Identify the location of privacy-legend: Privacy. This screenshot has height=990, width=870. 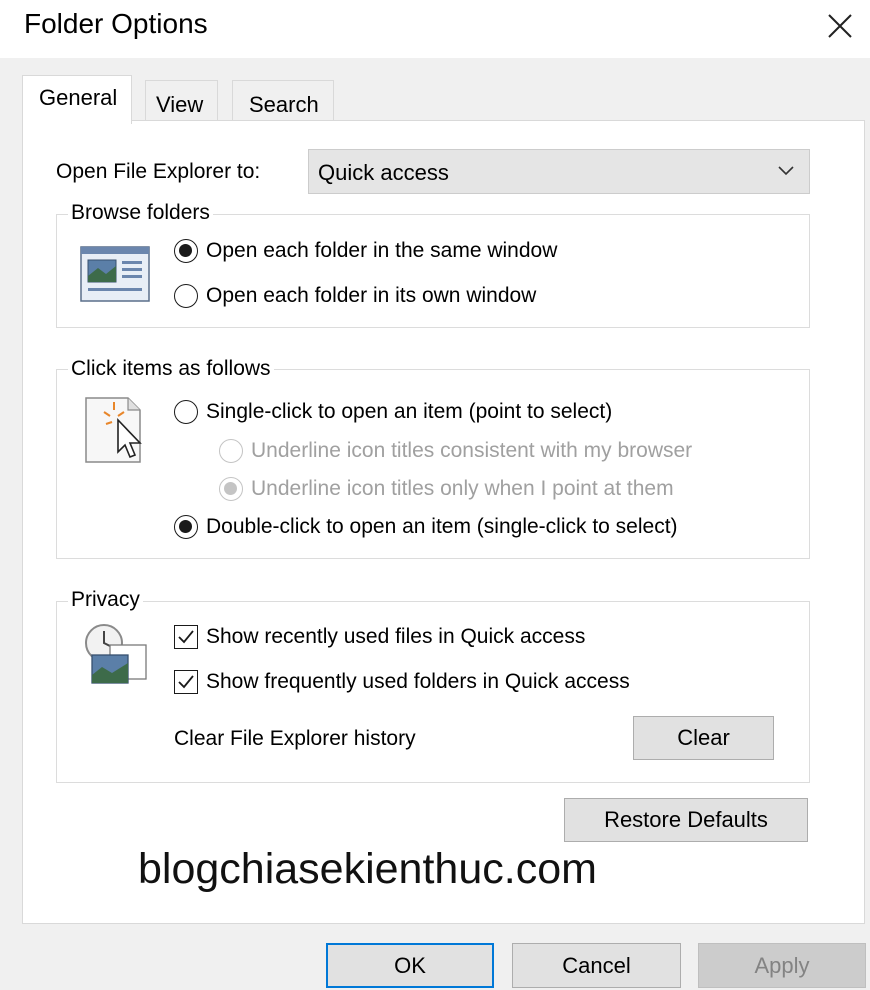
(105, 600).